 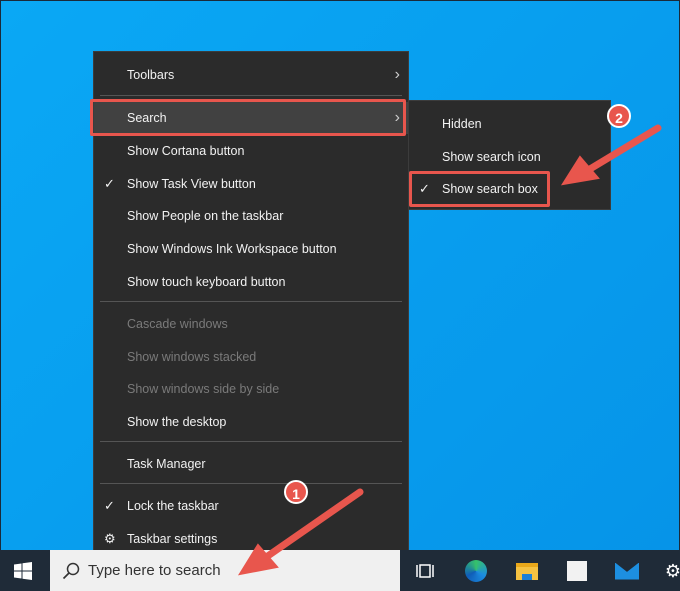 I want to click on chevron-right-icon: ›, so click(x=397, y=74).